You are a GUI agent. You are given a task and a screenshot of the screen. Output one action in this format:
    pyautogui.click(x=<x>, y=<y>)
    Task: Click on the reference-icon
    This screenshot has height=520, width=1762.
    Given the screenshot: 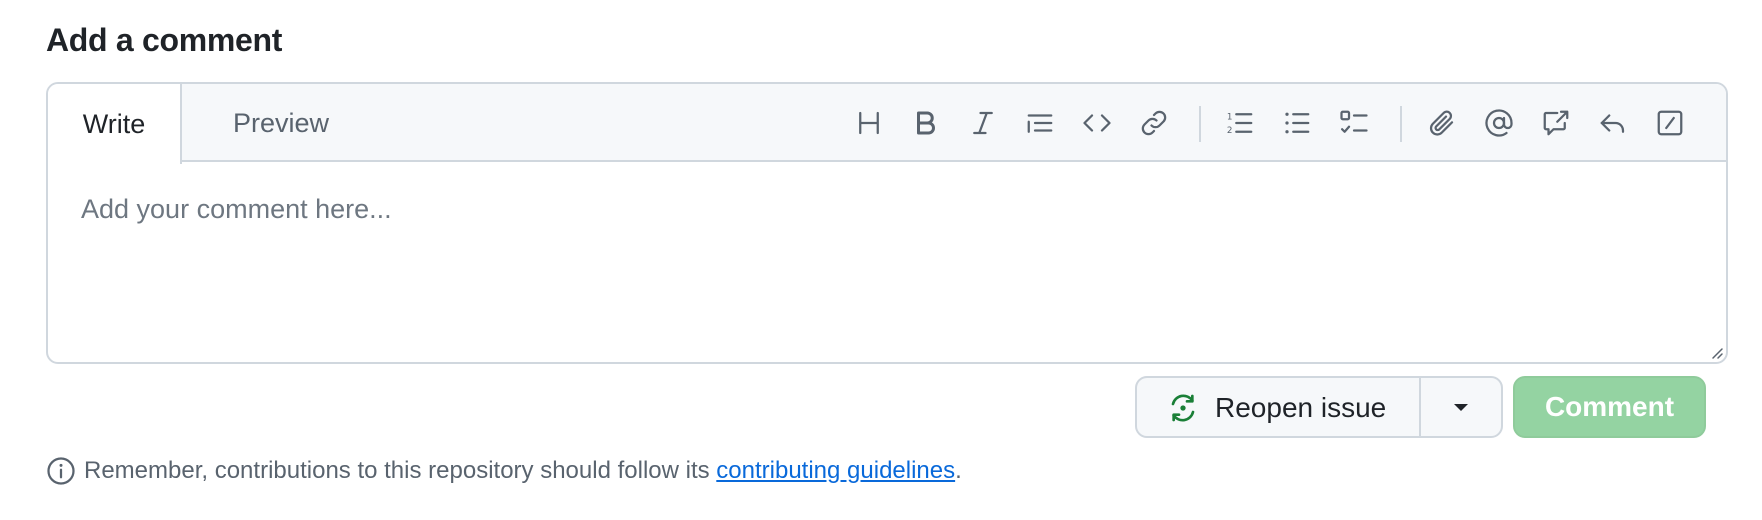 What is the action you would take?
    pyautogui.click(x=1556, y=123)
    